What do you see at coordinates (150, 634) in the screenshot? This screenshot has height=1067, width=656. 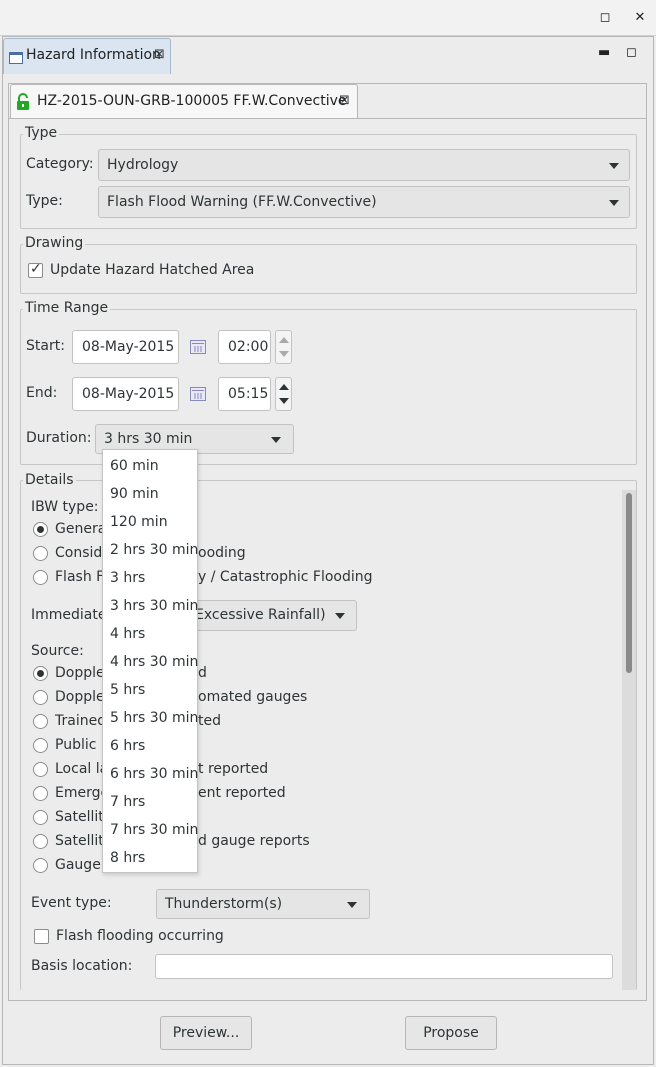 I see `duration-option: 4 hrs` at bounding box center [150, 634].